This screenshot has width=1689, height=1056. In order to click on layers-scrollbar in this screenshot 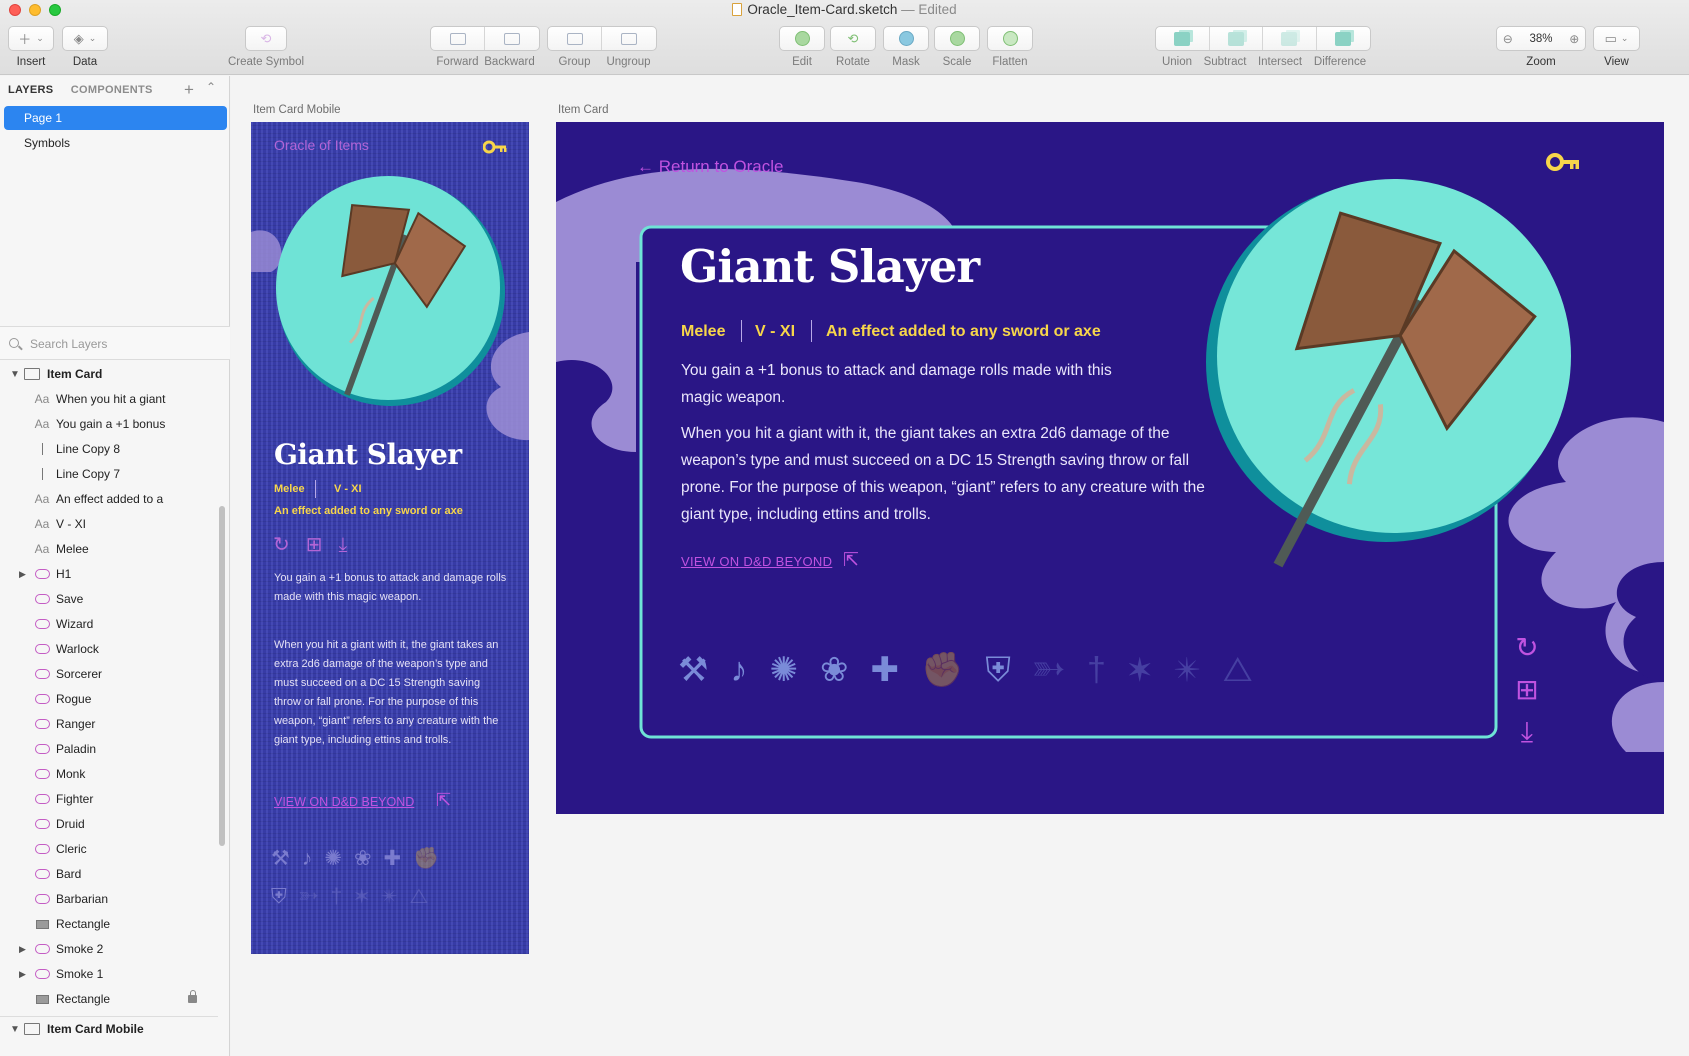, I will do `click(222, 676)`.